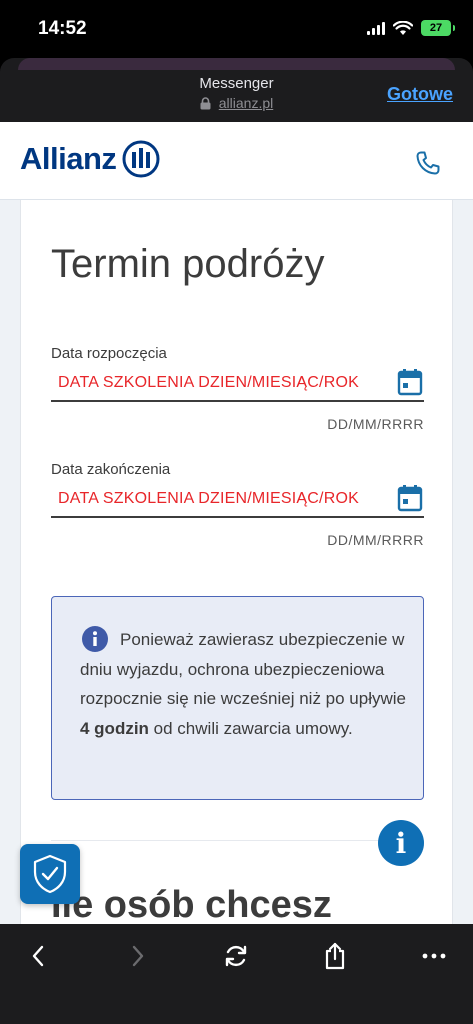 This screenshot has height=1024, width=473. Describe the element at coordinates (236, 90) in the screenshot. I see `in-app-browser-header: Messenger allianz.pl Gotowe` at that location.